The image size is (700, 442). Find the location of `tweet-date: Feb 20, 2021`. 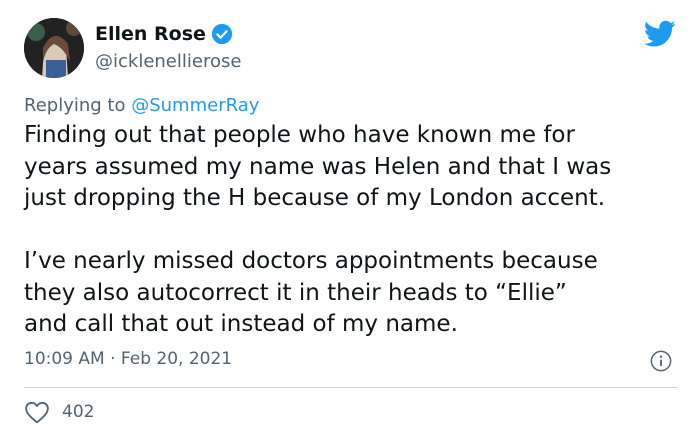

tweet-date: Feb 20, 2021 is located at coordinates (176, 359).